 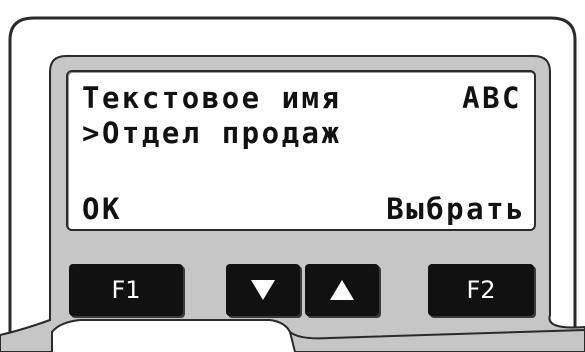 I want to click on lcd-line1-mode: ABC, so click(x=492, y=98).